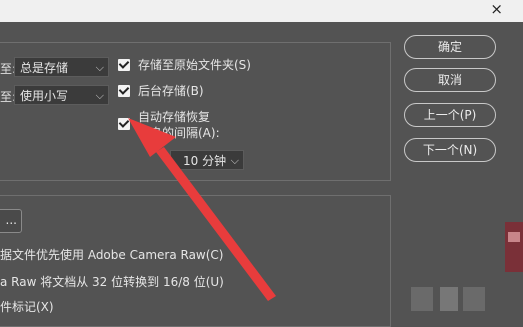 This screenshot has height=327, width=523. Describe the element at coordinates (179, 125) in the screenshot. I see `auto-save-recovery-label: 自动存储恢复 信息的间隔(A):` at that location.